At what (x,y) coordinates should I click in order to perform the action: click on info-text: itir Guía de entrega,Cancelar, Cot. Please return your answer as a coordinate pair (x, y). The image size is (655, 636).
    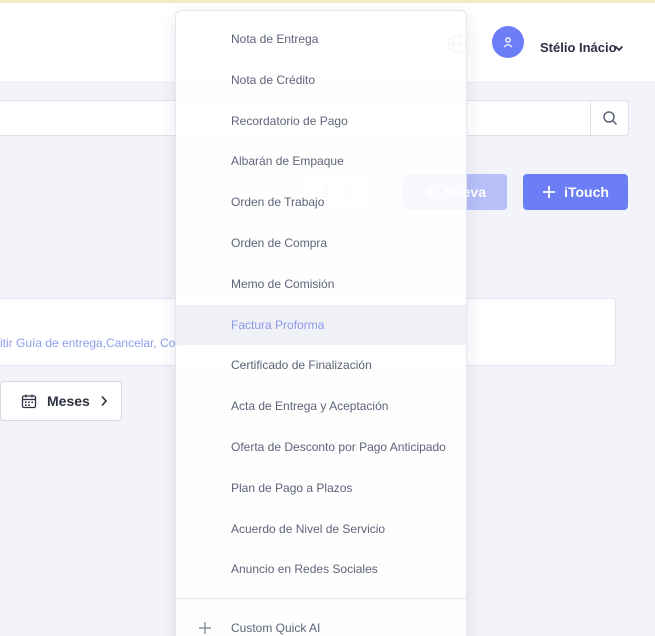
    Looking at the image, I should click on (89, 343).